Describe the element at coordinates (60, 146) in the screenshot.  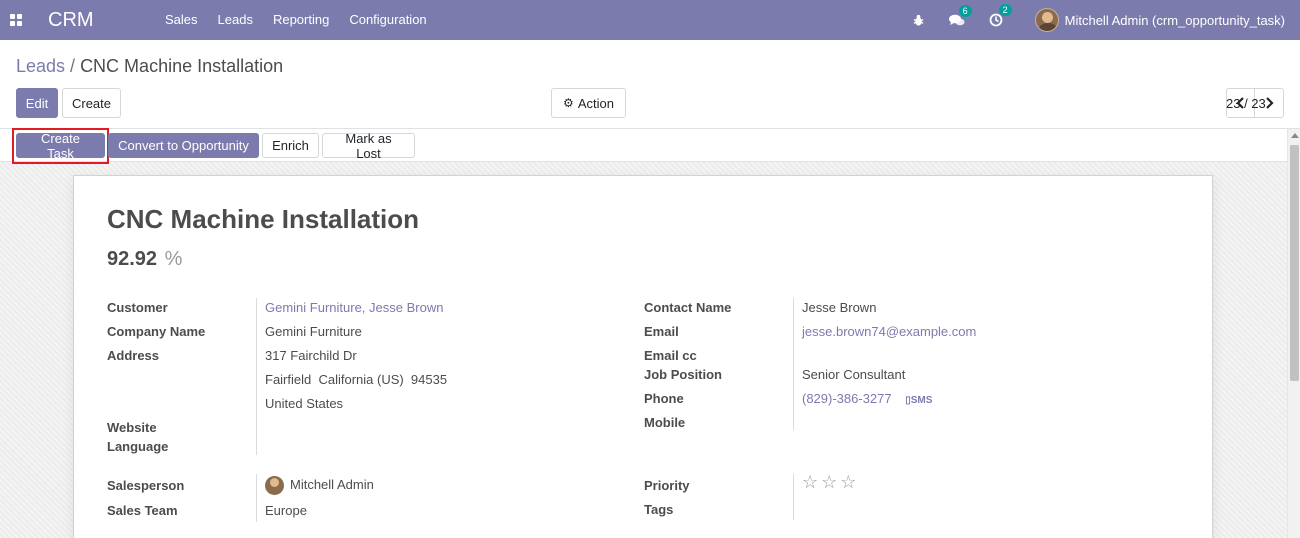
I see `highlight-box` at that location.